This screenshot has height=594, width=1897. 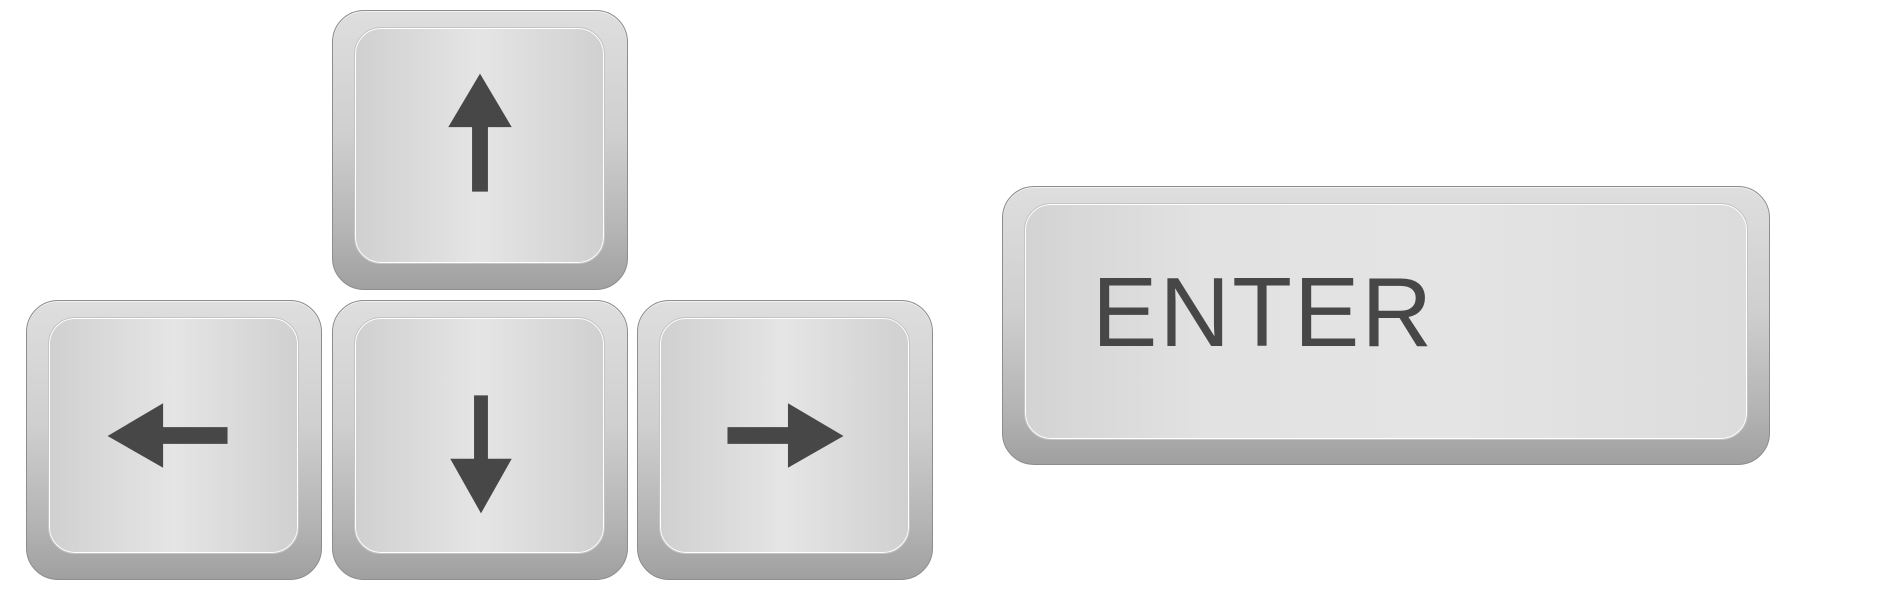 I want to click on right-arrow-key, so click(x=785, y=440).